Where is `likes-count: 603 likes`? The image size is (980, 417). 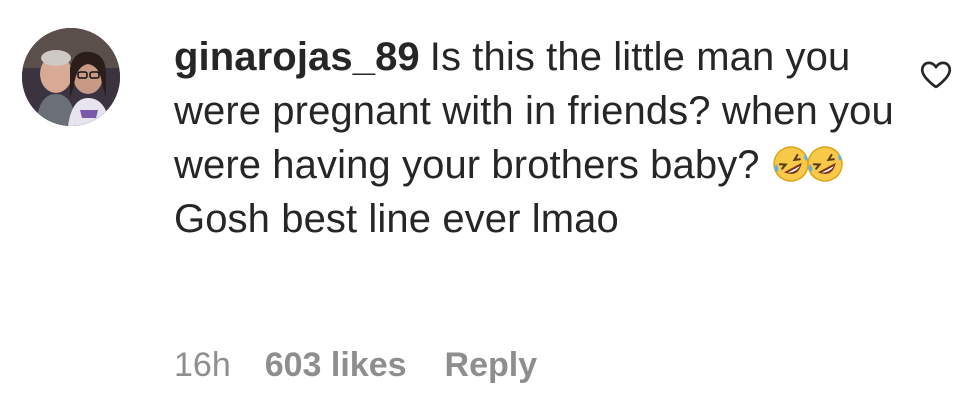 likes-count: 603 likes is located at coordinates (336, 365).